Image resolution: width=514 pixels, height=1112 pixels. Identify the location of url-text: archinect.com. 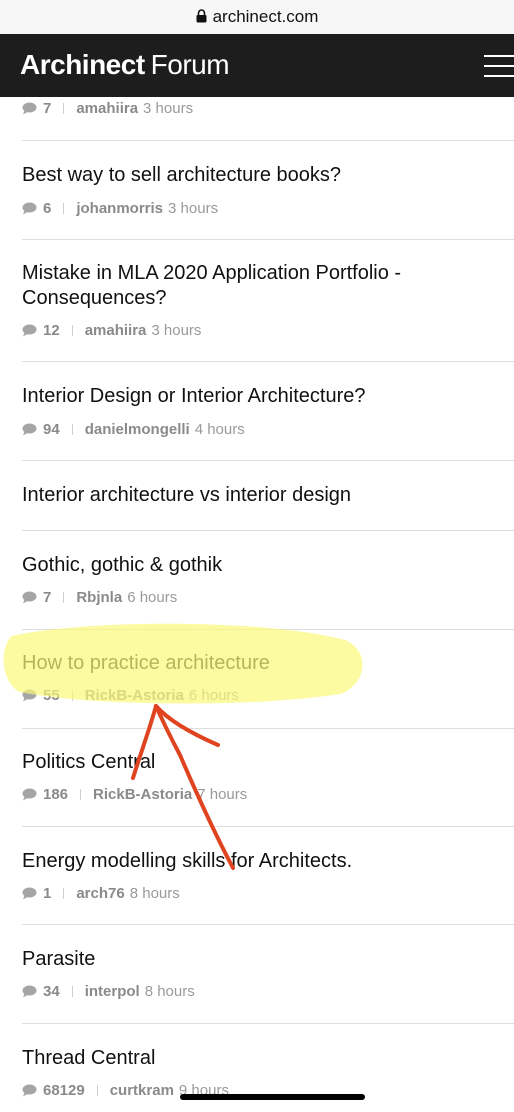
(265, 16).